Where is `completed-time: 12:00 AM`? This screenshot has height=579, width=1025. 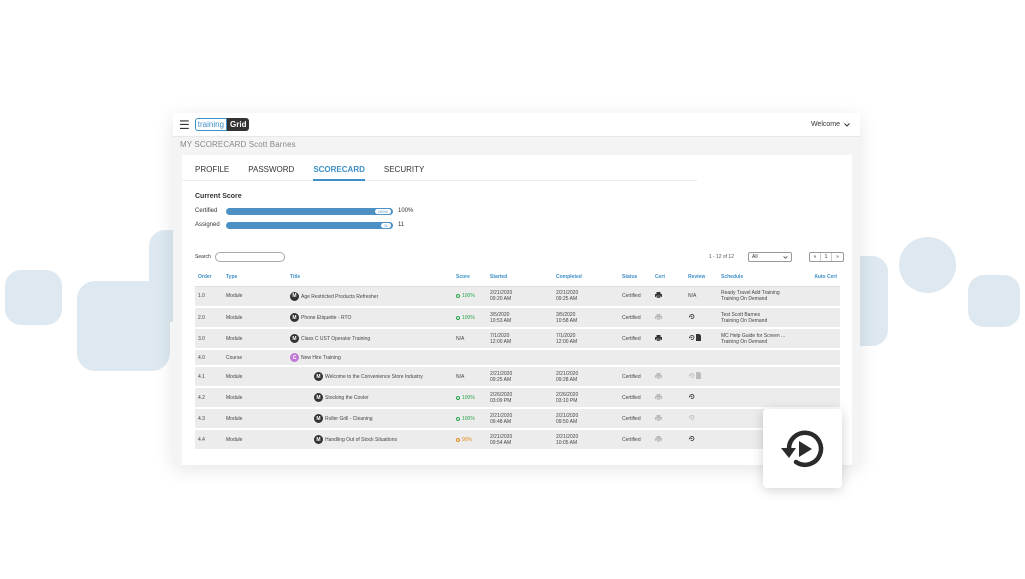 completed-time: 12:00 AM is located at coordinates (567, 341).